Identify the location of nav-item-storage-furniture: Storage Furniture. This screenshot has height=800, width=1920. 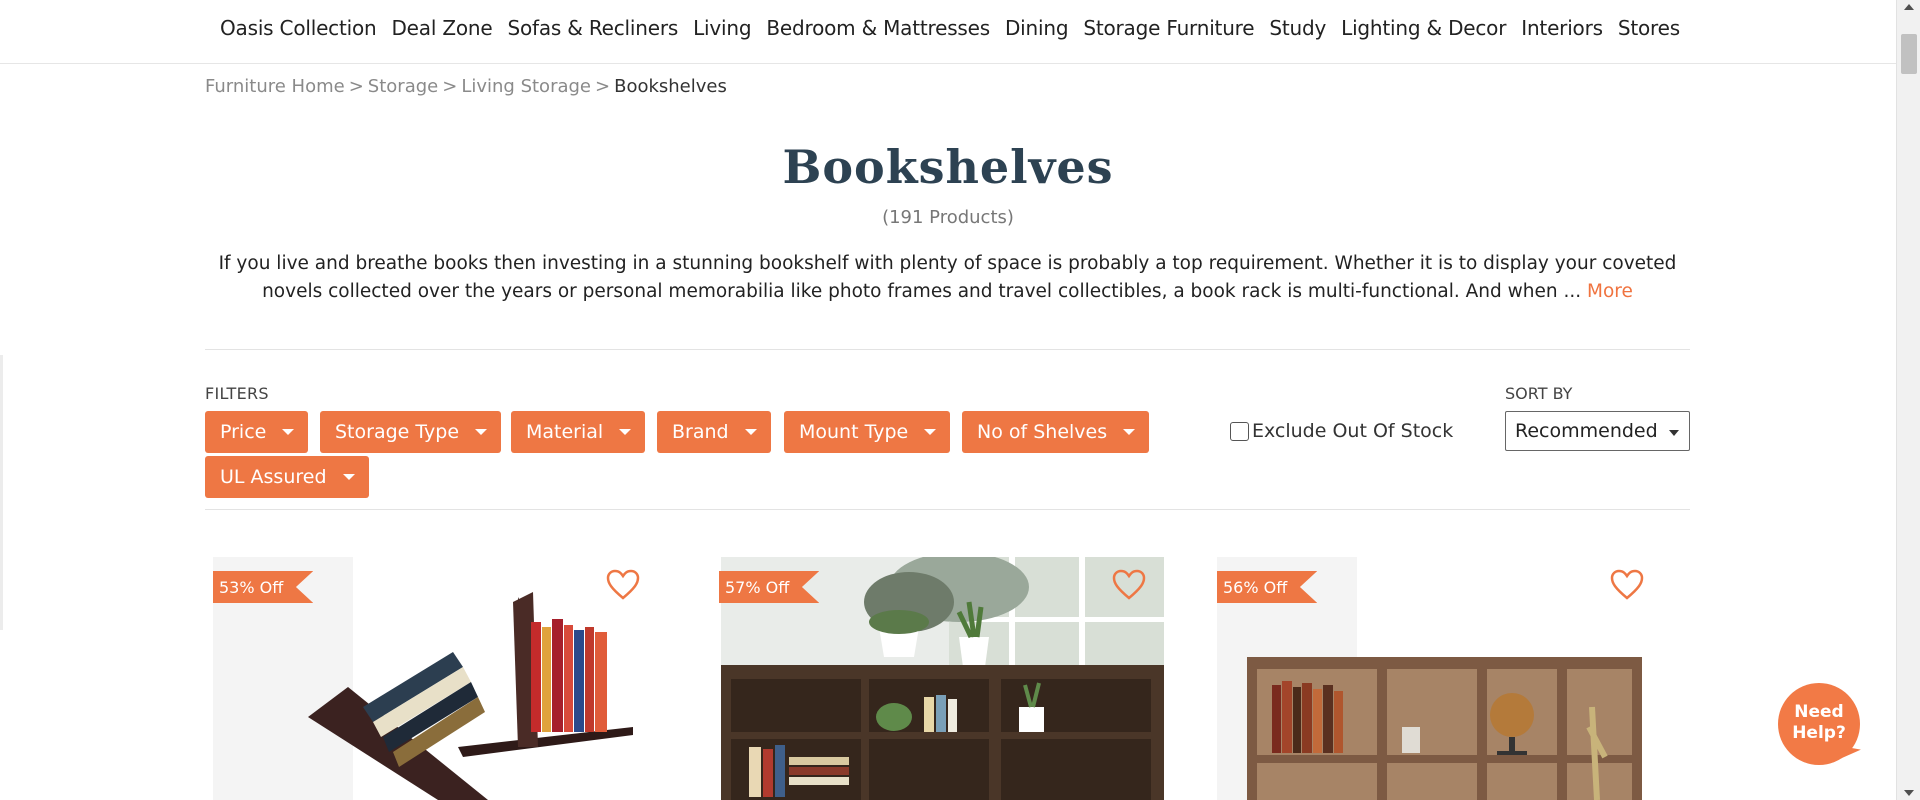
(1168, 28).